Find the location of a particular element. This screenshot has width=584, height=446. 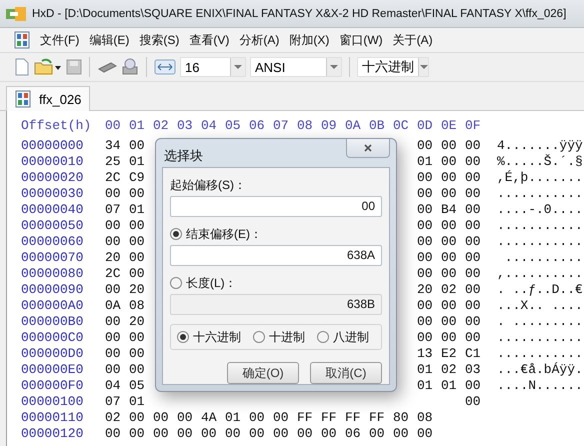

field-label: 起始偏移(S)： is located at coordinates (208, 185).